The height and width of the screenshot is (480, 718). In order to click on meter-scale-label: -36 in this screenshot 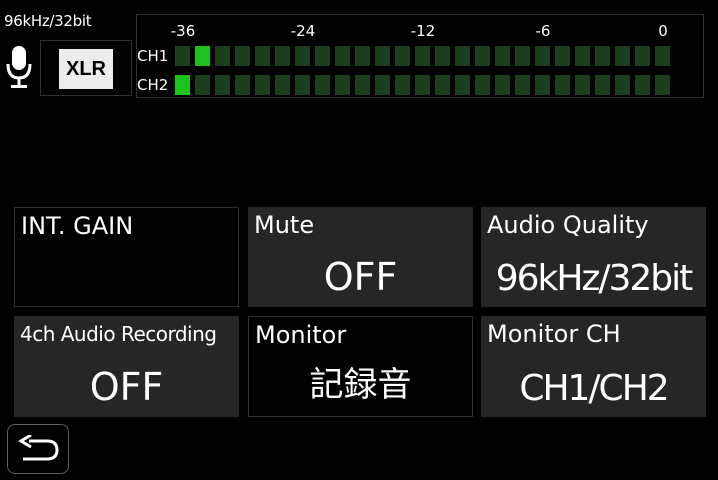, I will do `click(183, 31)`.